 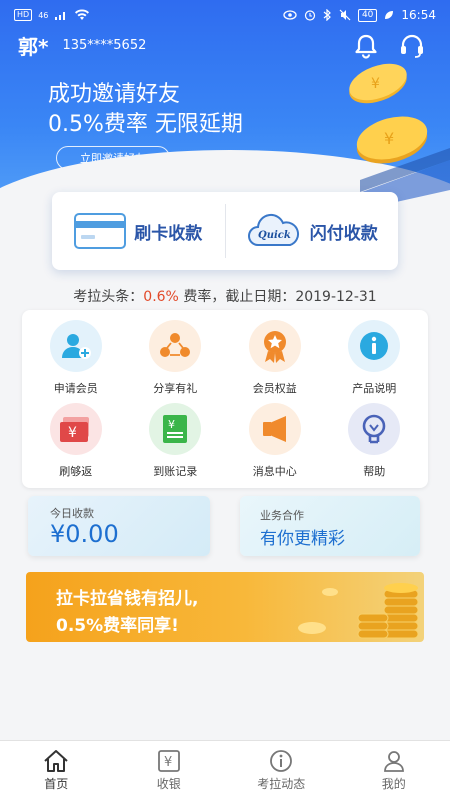 I want to click on info-circle-icon, so click(x=281, y=761).